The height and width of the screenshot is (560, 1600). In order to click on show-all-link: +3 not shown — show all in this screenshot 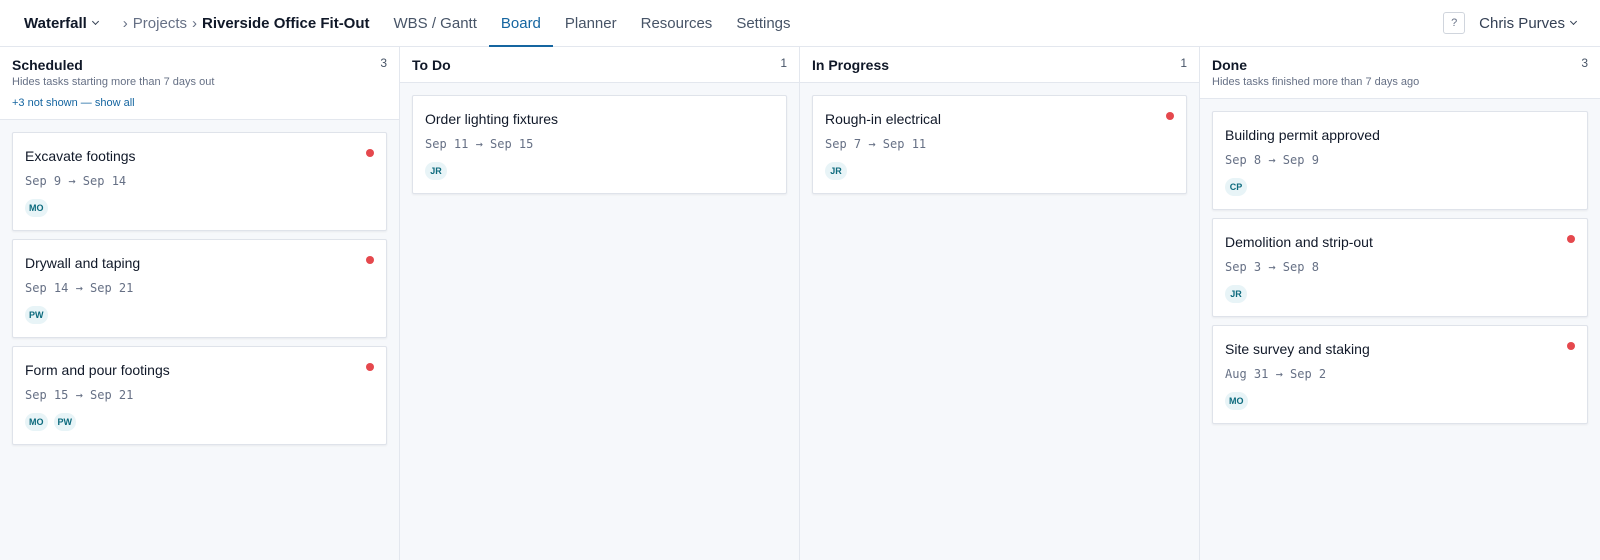, I will do `click(199, 103)`.